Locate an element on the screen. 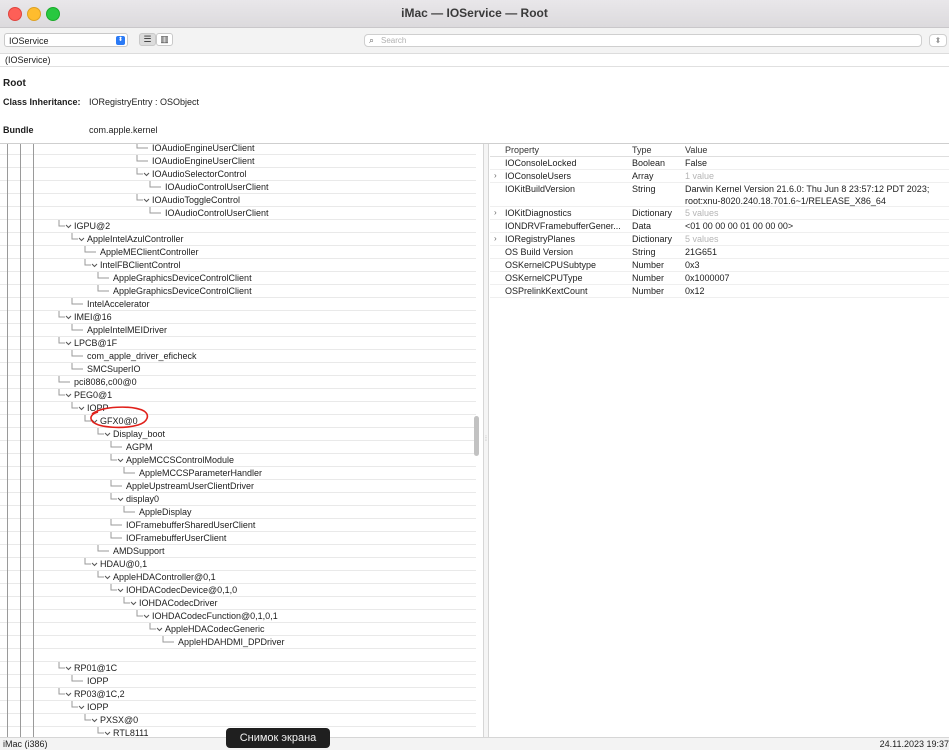 The width and height of the screenshot is (949, 750). tree-row: IntelAccelerator is located at coordinates (238, 304).